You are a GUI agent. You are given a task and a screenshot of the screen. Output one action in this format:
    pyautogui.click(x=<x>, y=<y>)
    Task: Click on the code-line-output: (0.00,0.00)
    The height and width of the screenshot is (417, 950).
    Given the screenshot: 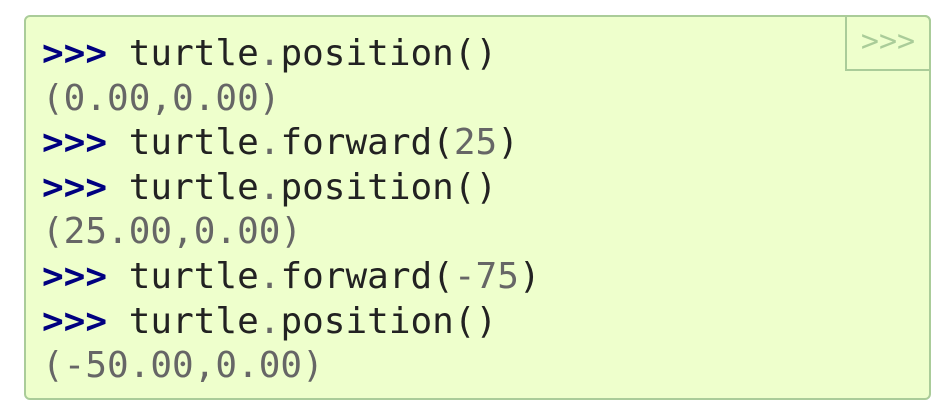 What is the action you would take?
    pyautogui.click(x=161, y=98)
    